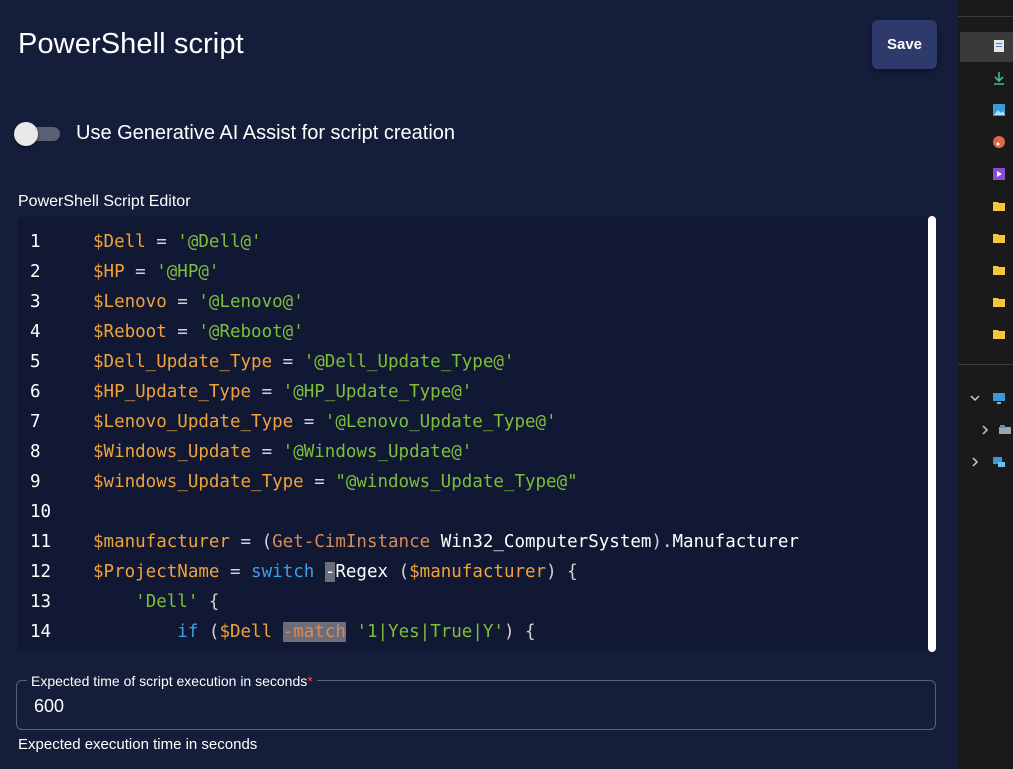 This screenshot has width=1013, height=769. What do you see at coordinates (999, 174) in the screenshot?
I see `video-icon` at bounding box center [999, 174].